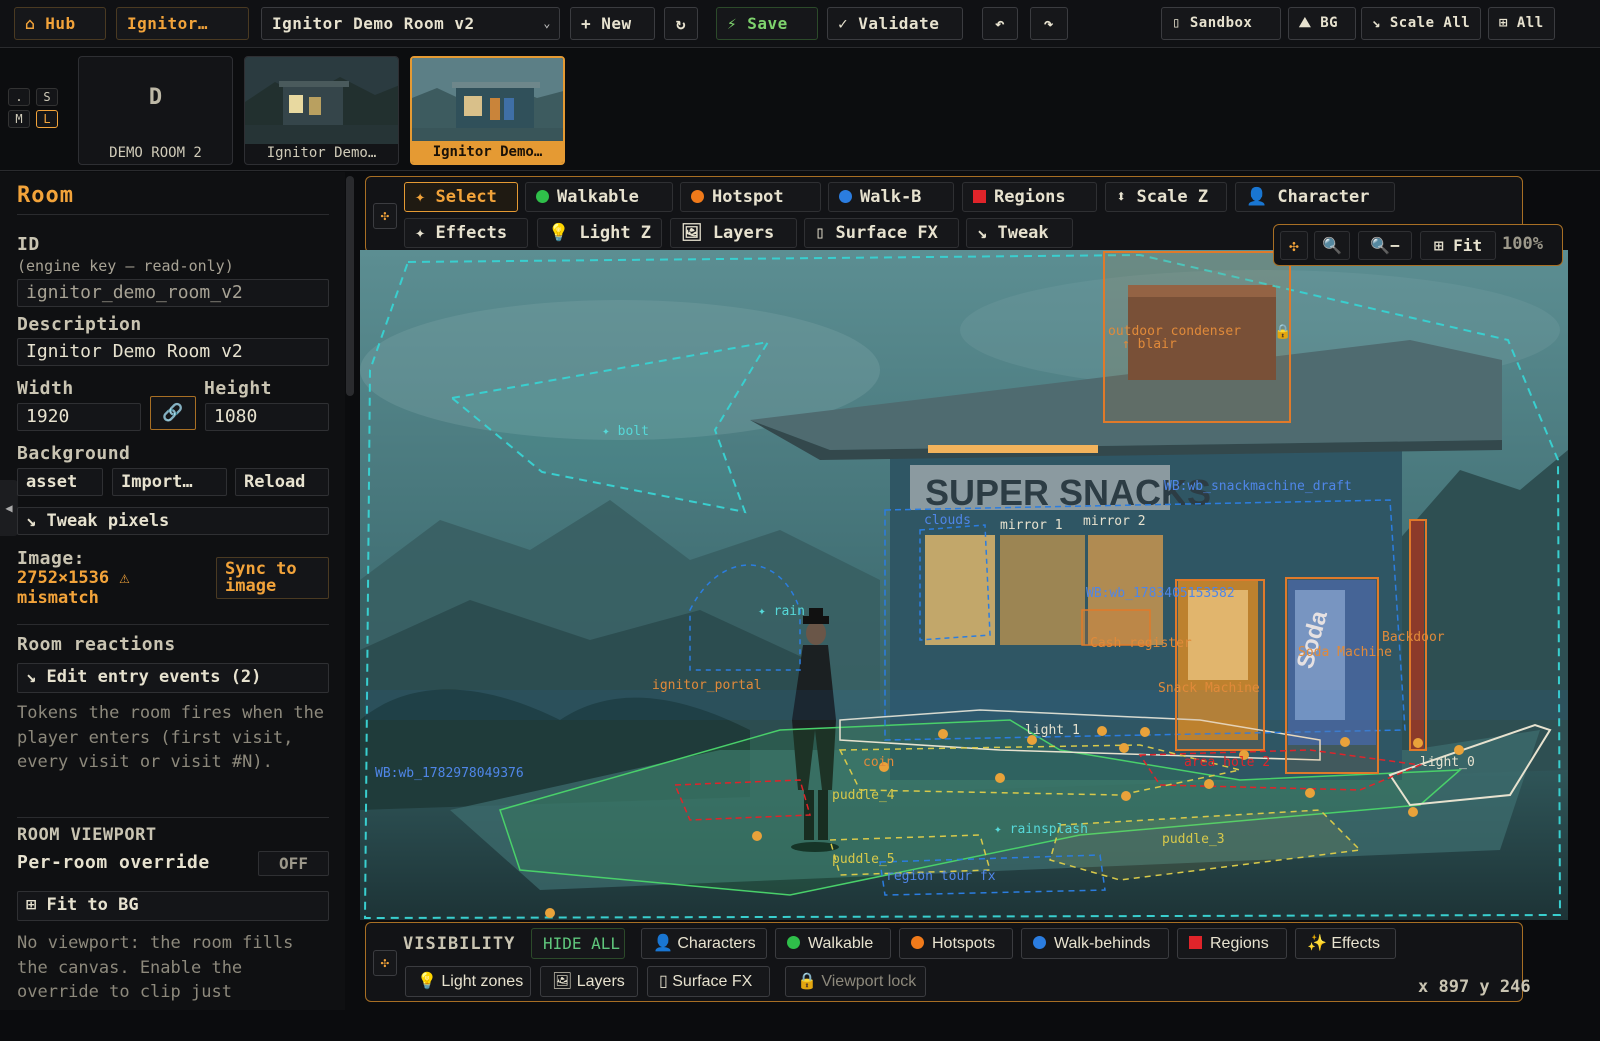  What do you see at coordinates (487, 101) in the screenshot?
I see `thumb-image` at bounding box center [487, 101].